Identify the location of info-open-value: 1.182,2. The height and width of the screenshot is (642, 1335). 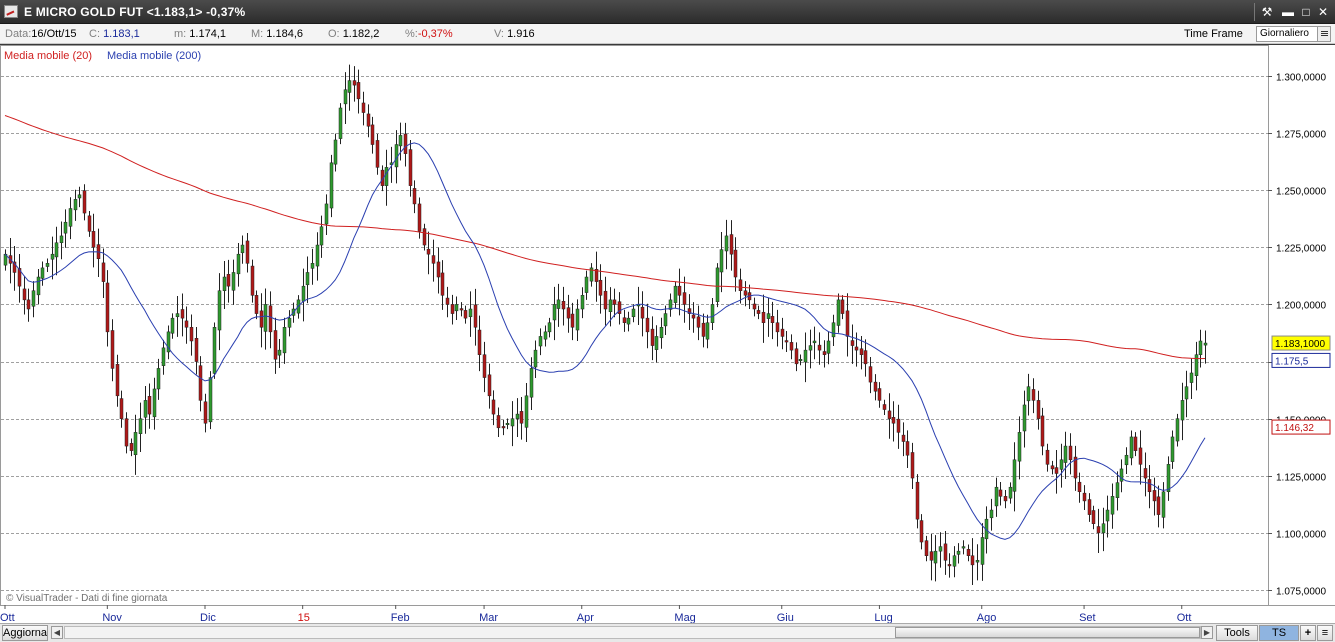
(361, 34).